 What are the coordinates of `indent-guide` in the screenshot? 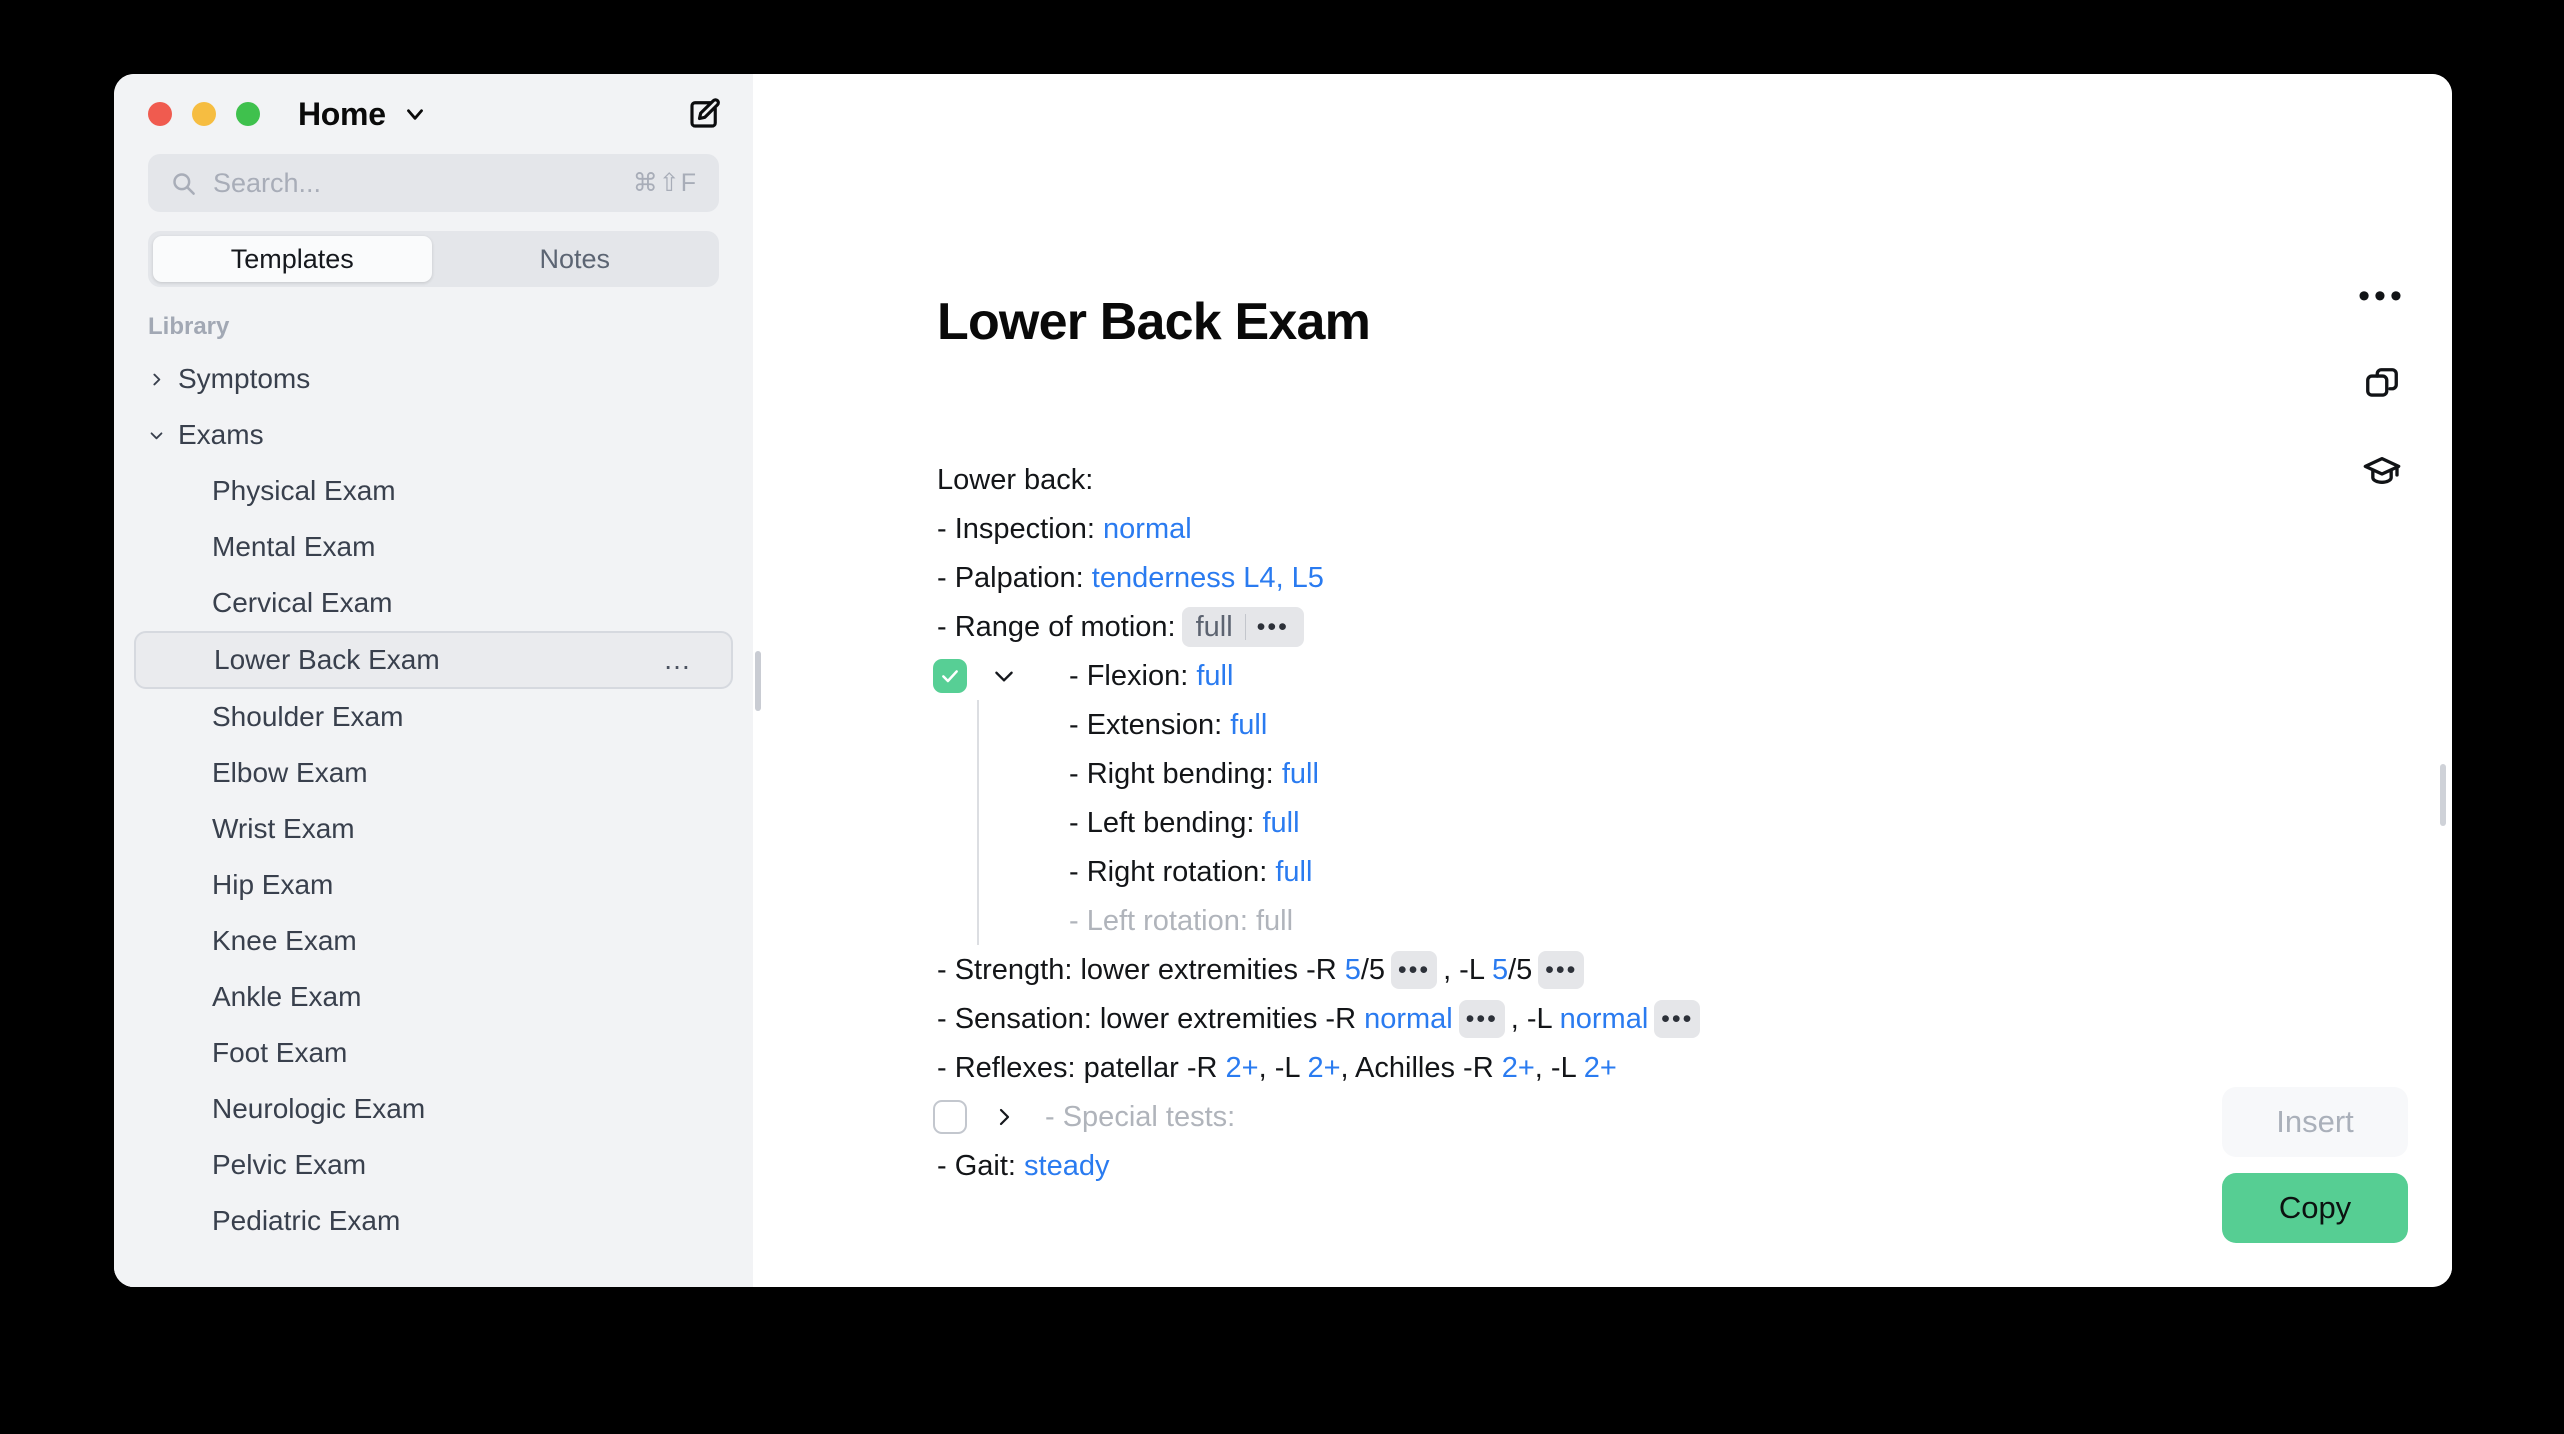 It's located at (978, 822).